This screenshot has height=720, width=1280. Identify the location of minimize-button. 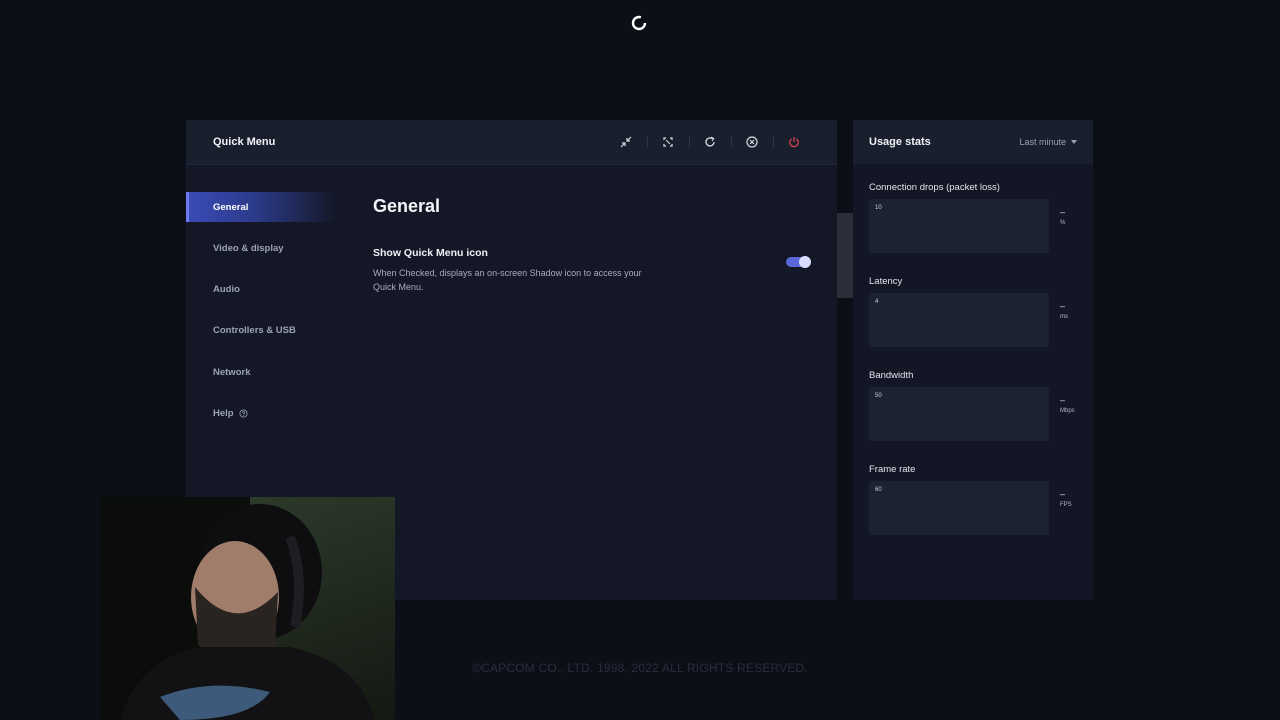
(626, 142).